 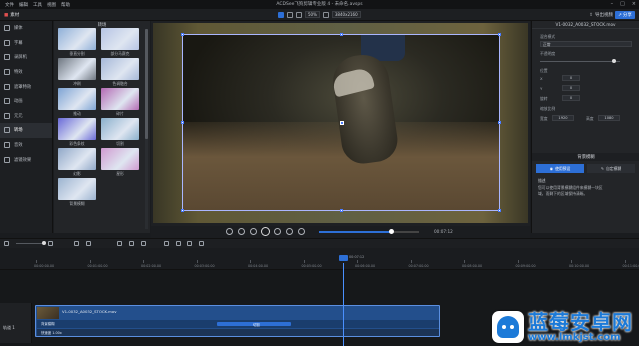 I want to click on main-toolbar: ■ 素材 50% 3840x2160 ⇪ 导出视频 ↗ 分享, so click(x=319, y=15).